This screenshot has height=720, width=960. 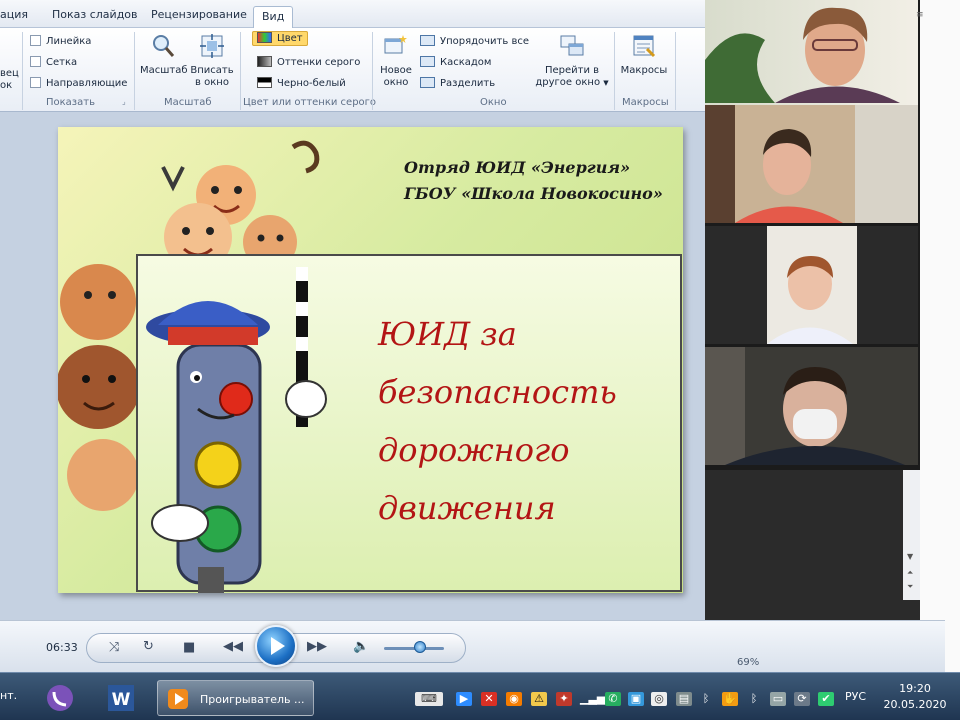 I want to click on ribbon-cut-text-1: вец, so click(x=9, y=73).